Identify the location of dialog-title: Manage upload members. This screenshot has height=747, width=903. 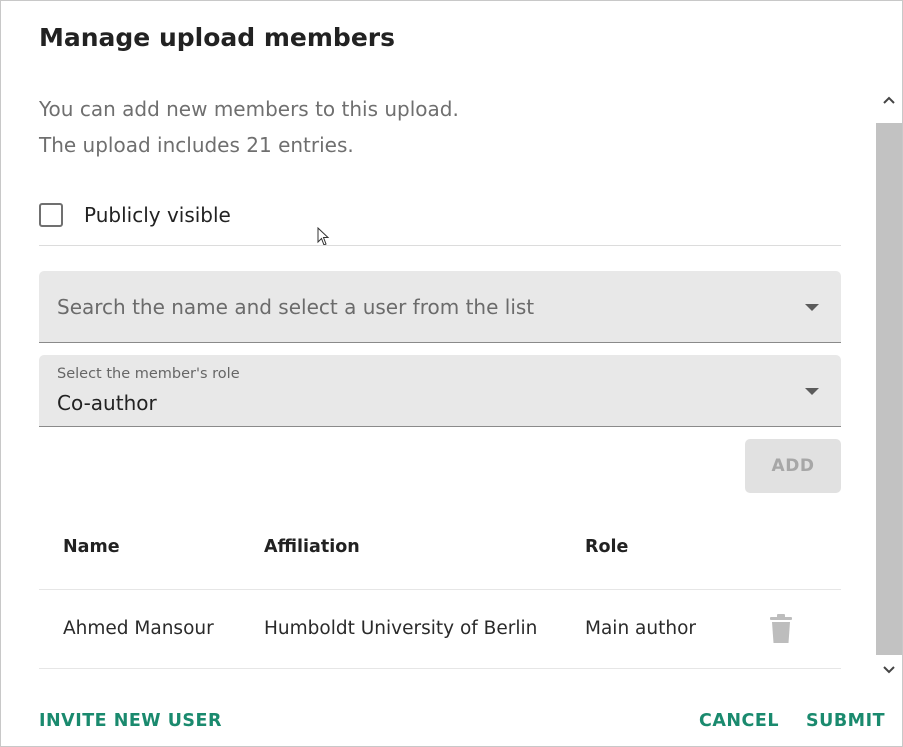
(217, 37).